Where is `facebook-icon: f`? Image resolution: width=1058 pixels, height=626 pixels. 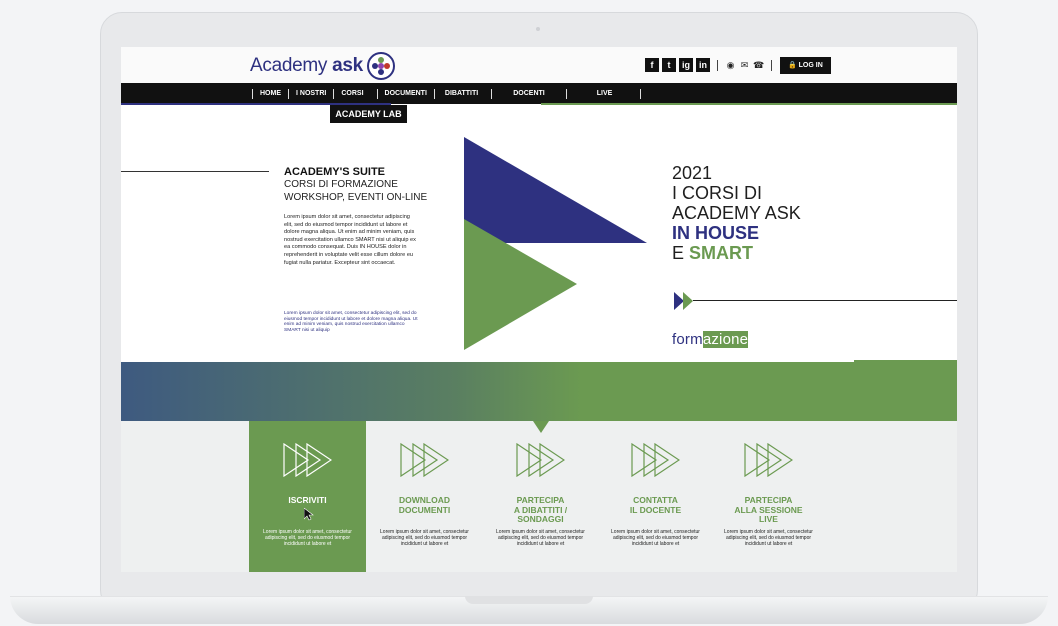
facebook-icon: f is located at coordinates (652, 65).